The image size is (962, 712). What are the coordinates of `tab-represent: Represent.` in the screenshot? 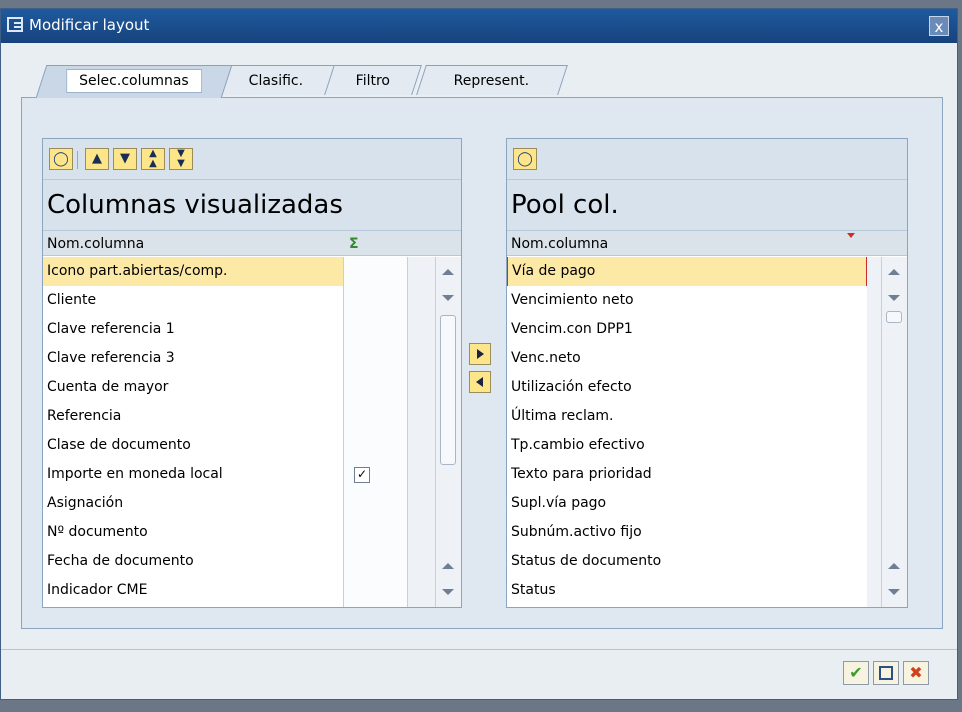 It's located at (492, 80).